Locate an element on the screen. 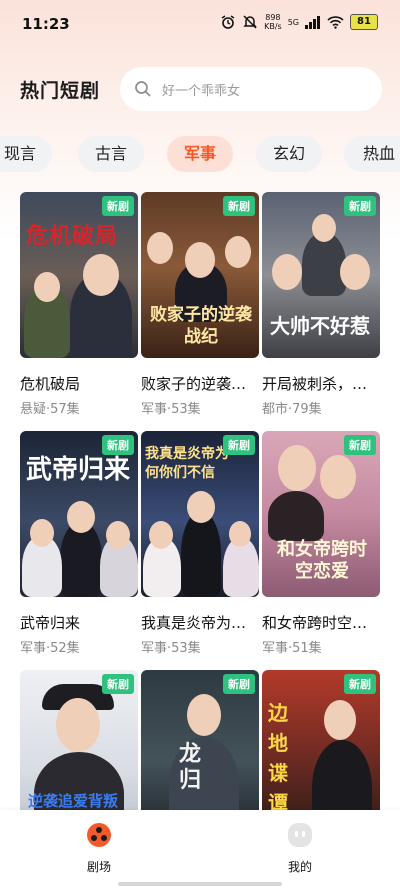 This screenshot has height=889, width=400. theater-icon is located at coordinates (99, 835).